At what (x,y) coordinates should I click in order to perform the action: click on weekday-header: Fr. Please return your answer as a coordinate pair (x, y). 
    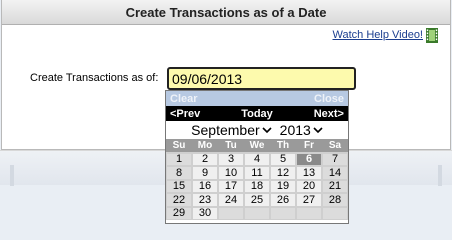
    Looking at the image, I should click on (309, 145).